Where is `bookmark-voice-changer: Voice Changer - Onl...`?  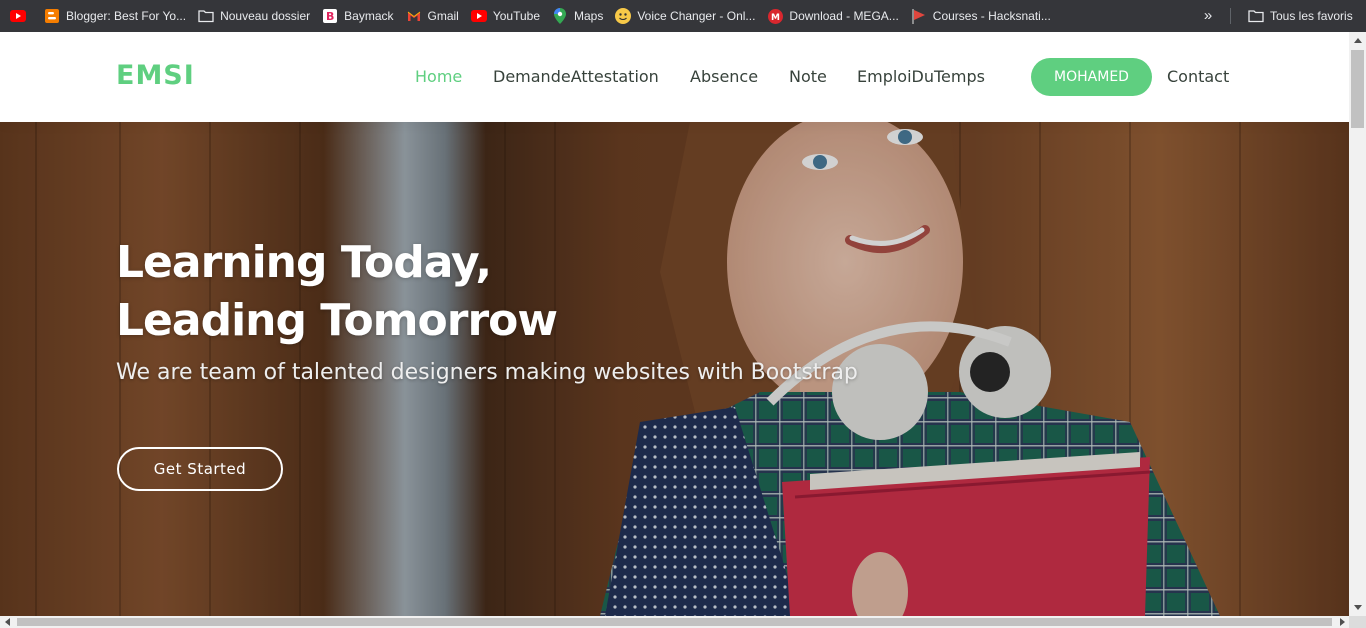
bookmark-voice-changer: Voice Changer - Onl... is located at coordinates (685, 16).